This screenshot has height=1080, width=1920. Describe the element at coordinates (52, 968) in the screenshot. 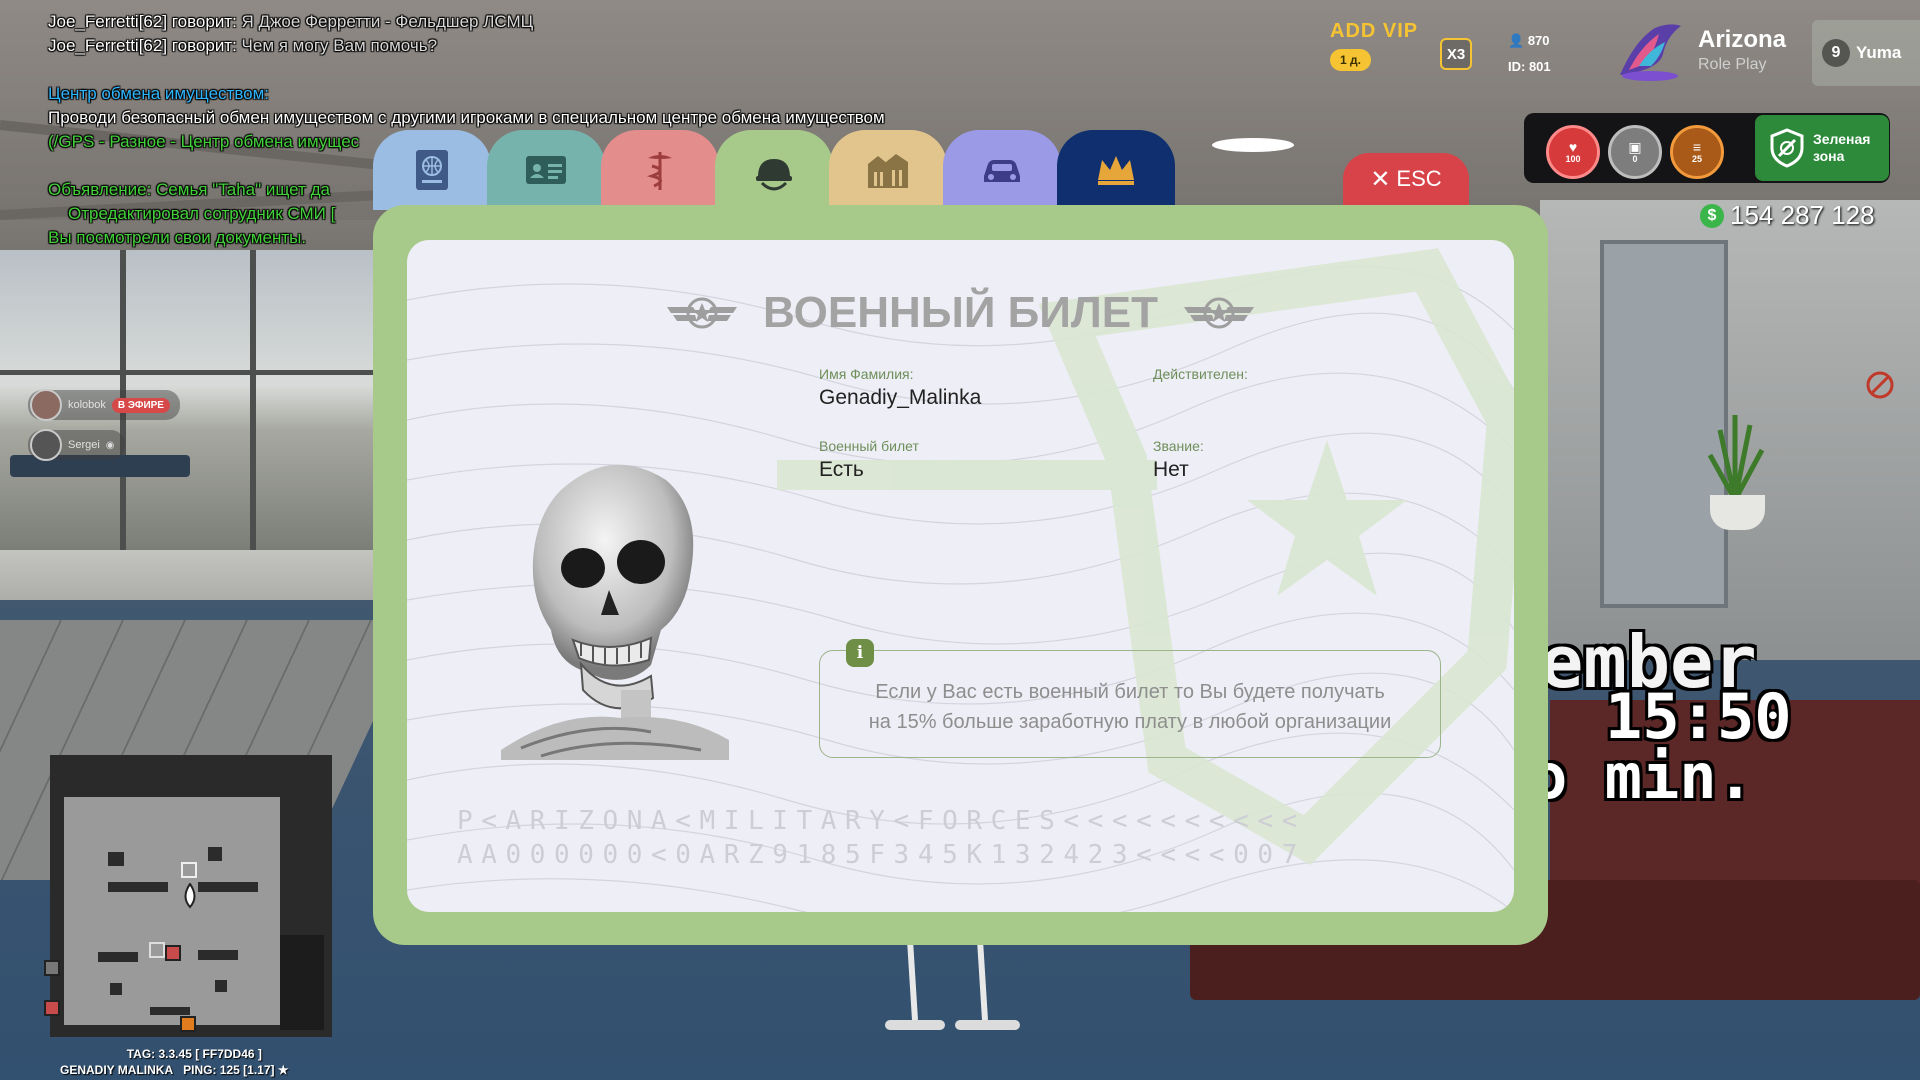

I see `marker-grey` at that location.